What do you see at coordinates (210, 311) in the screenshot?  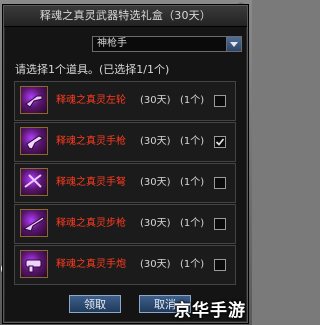 I see `site-watermark: 京华手游` at bounding box center [210, 311].